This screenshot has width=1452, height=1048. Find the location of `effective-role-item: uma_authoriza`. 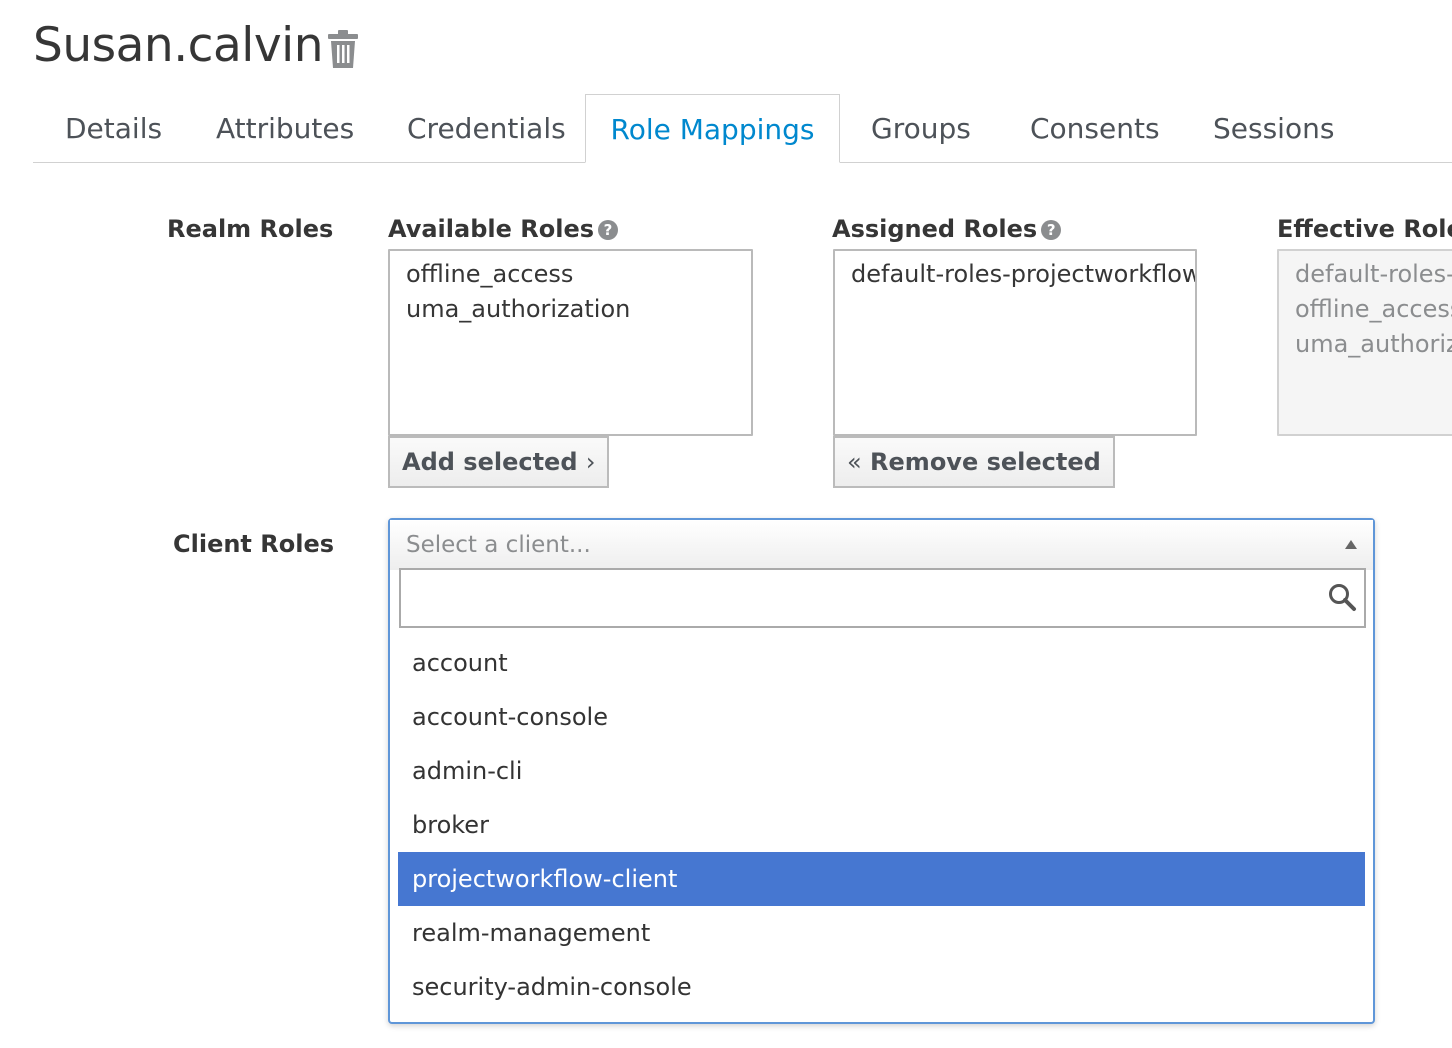

effective-role-item: uma_authoriza is located at coordinates (1373, 344).